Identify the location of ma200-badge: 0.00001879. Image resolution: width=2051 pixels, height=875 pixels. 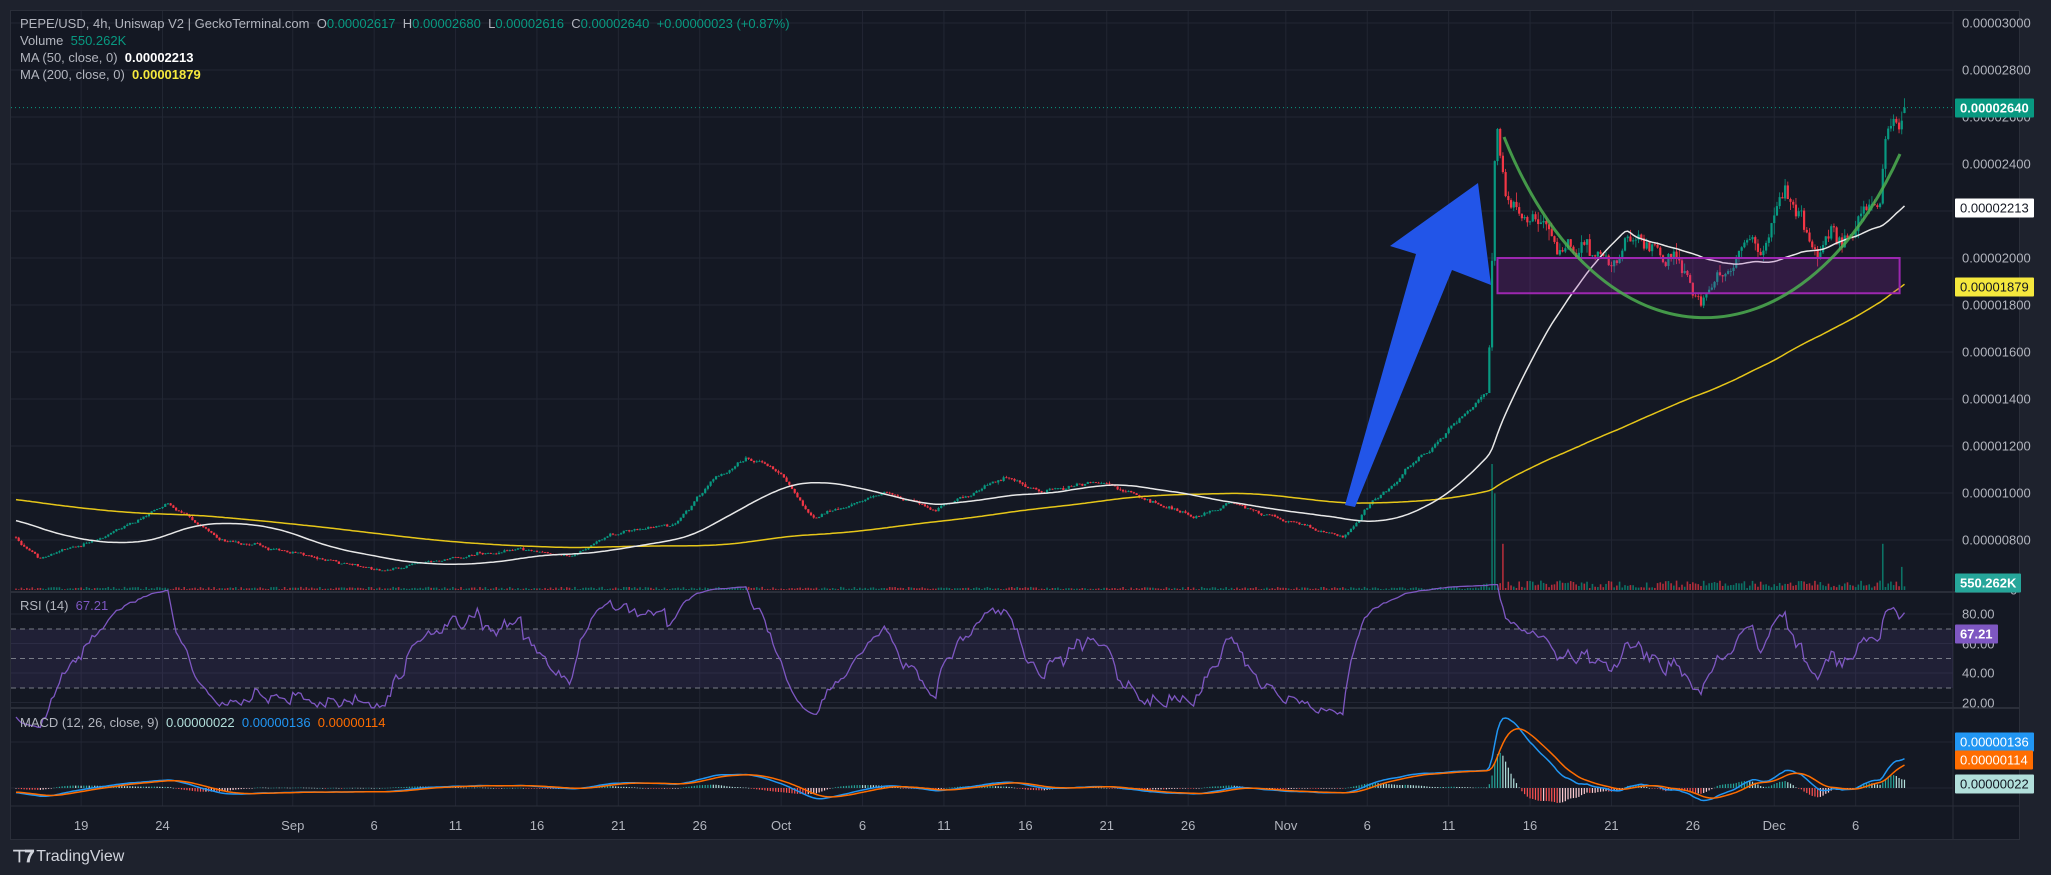
(1994, 287).